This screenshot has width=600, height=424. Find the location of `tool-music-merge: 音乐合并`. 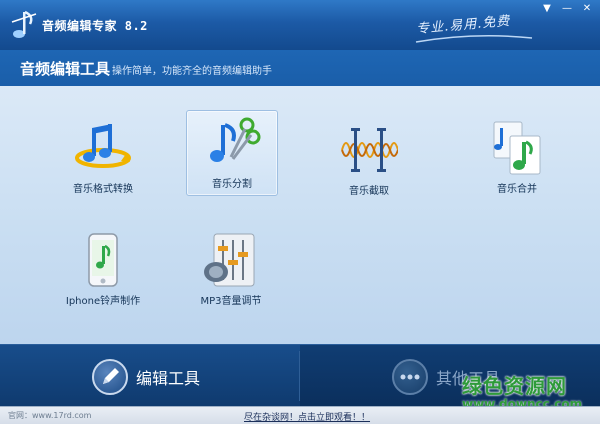

tool-music-merge: 音乐合并 is located at coordinates (517, 158).